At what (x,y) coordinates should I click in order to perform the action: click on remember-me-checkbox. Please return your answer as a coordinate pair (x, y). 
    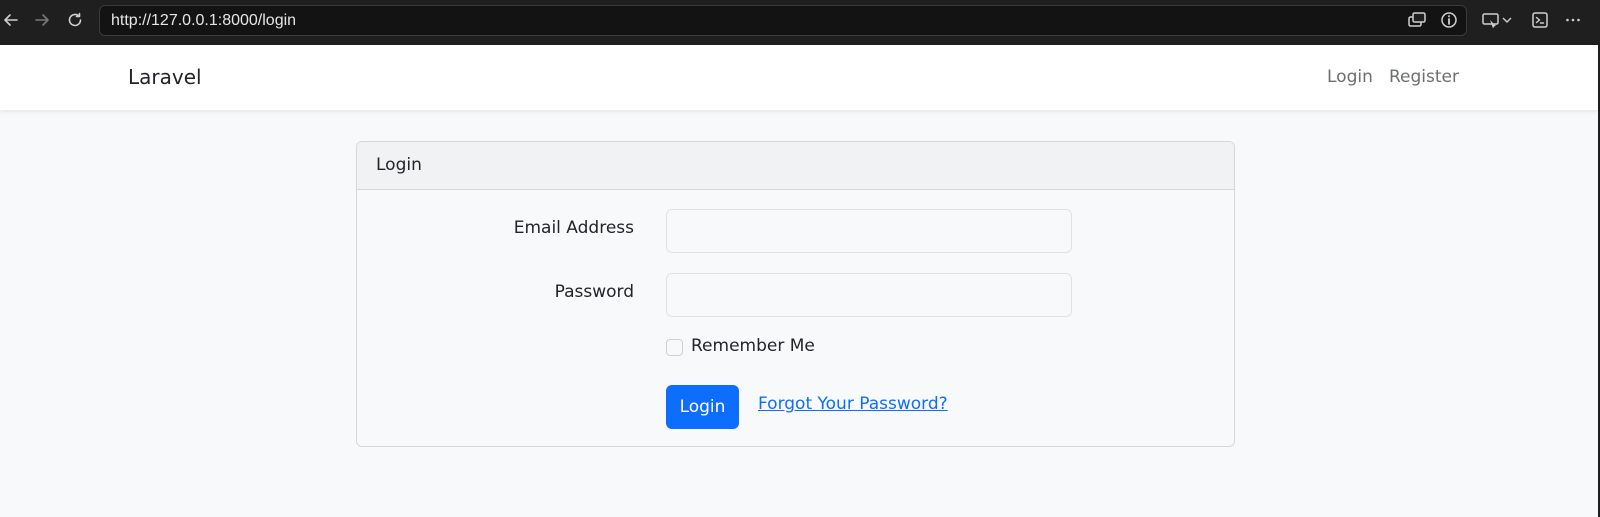
    Looking at the image, I should click on (674, 347).